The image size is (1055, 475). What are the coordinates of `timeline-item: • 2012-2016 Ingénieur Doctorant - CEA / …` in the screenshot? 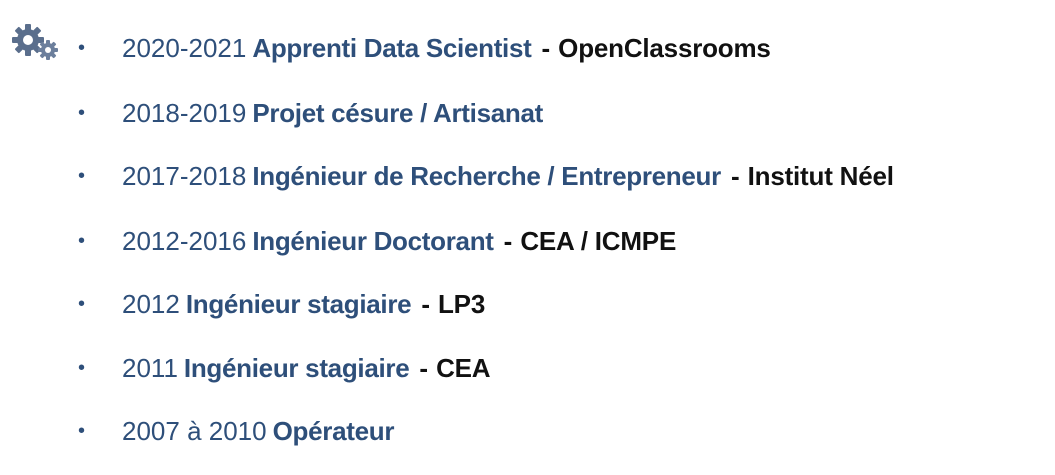 It's located at (377, 241).